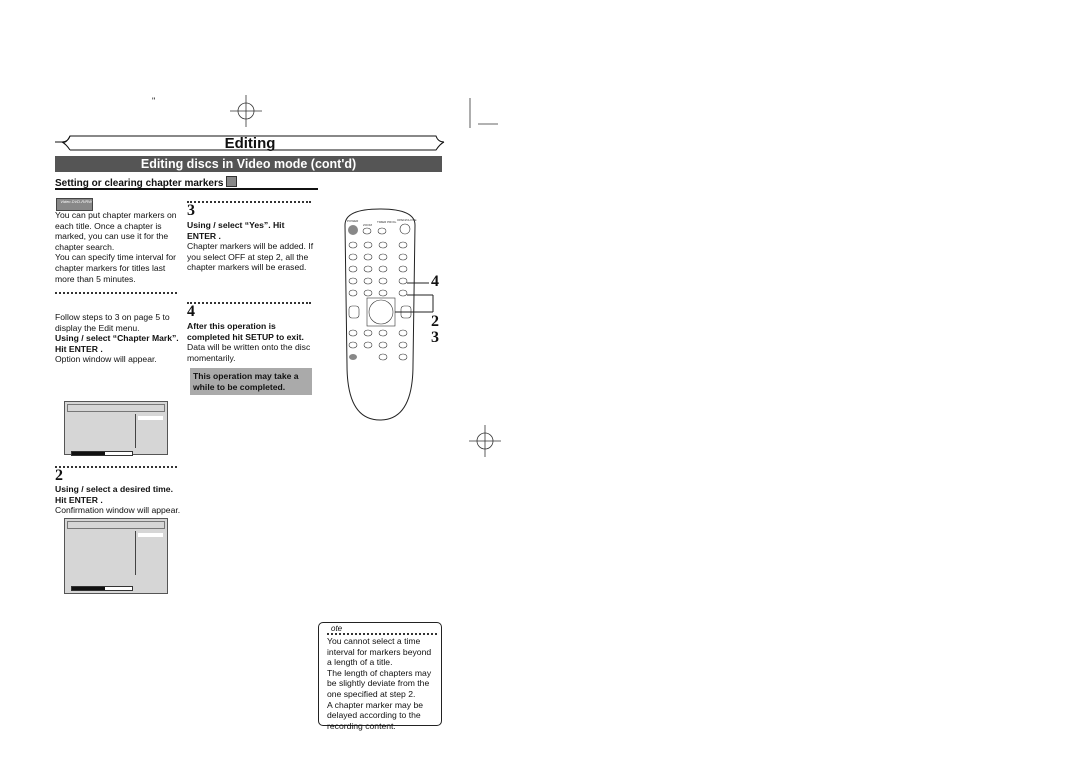  What do you see at coordinates (186, 189) in the screenshot?
I see `divider` at bounding box center [186, 189].